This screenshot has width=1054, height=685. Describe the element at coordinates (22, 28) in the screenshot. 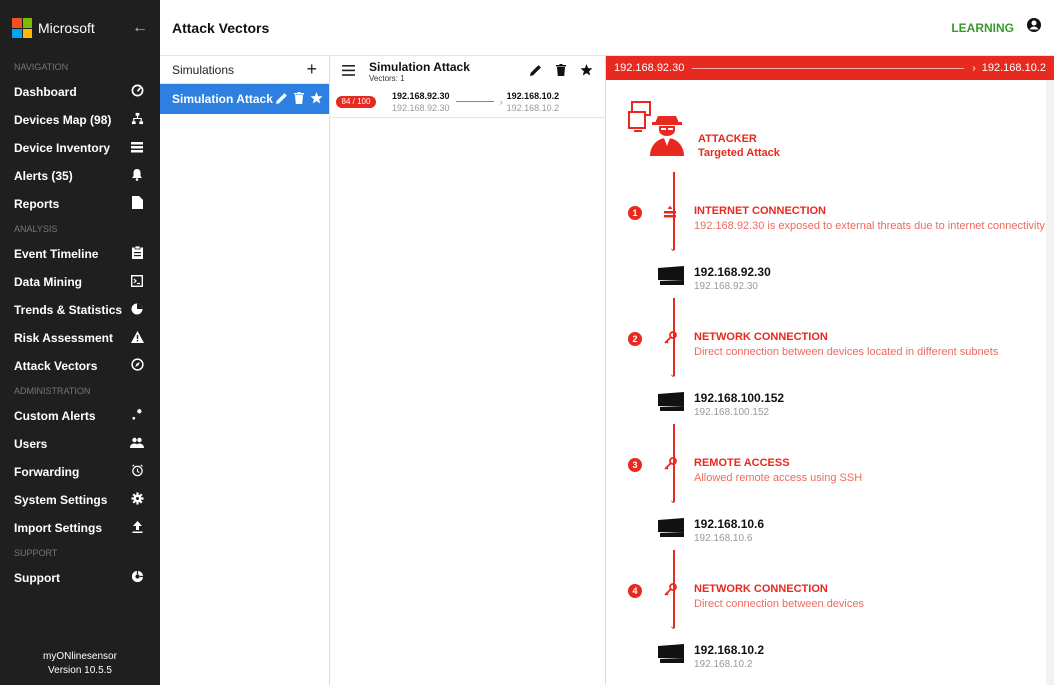

I see `microsoft-logo-icon` at that location.